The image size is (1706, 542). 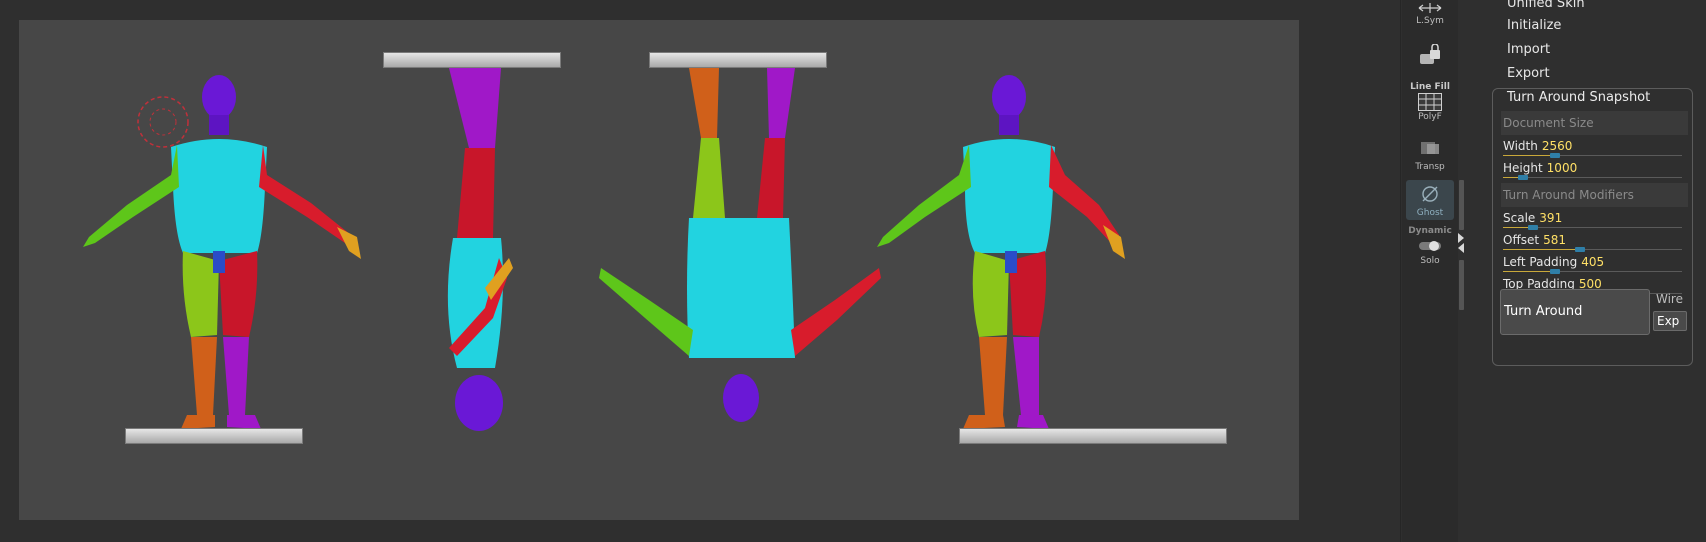 I want to click on transp-label: Transp, so click(x=1430, y=167).